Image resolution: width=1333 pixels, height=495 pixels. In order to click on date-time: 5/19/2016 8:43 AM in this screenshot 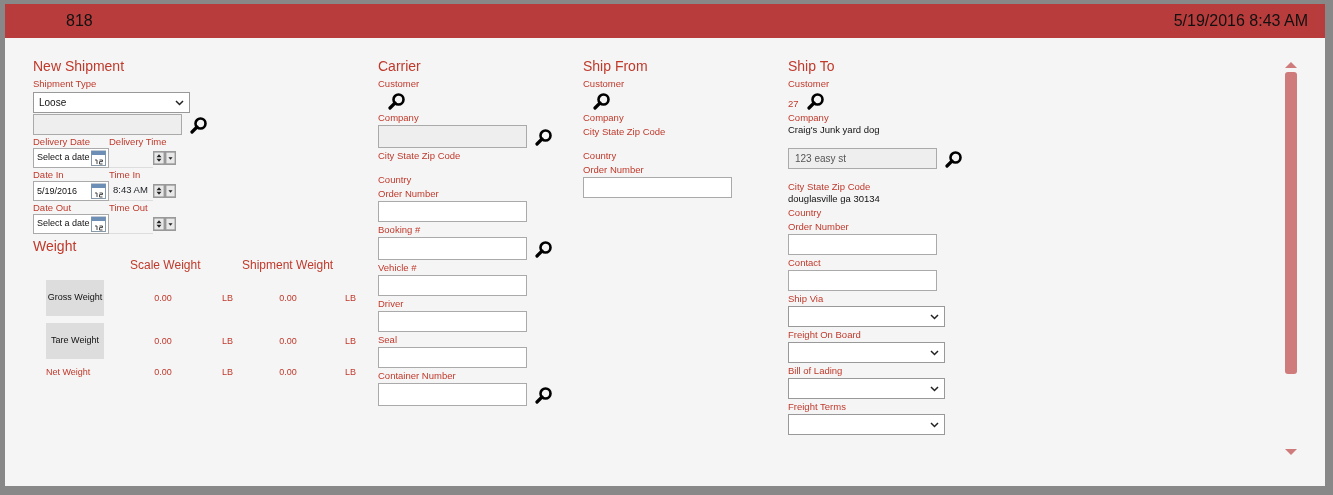, I will do `click(1240, 21)`.